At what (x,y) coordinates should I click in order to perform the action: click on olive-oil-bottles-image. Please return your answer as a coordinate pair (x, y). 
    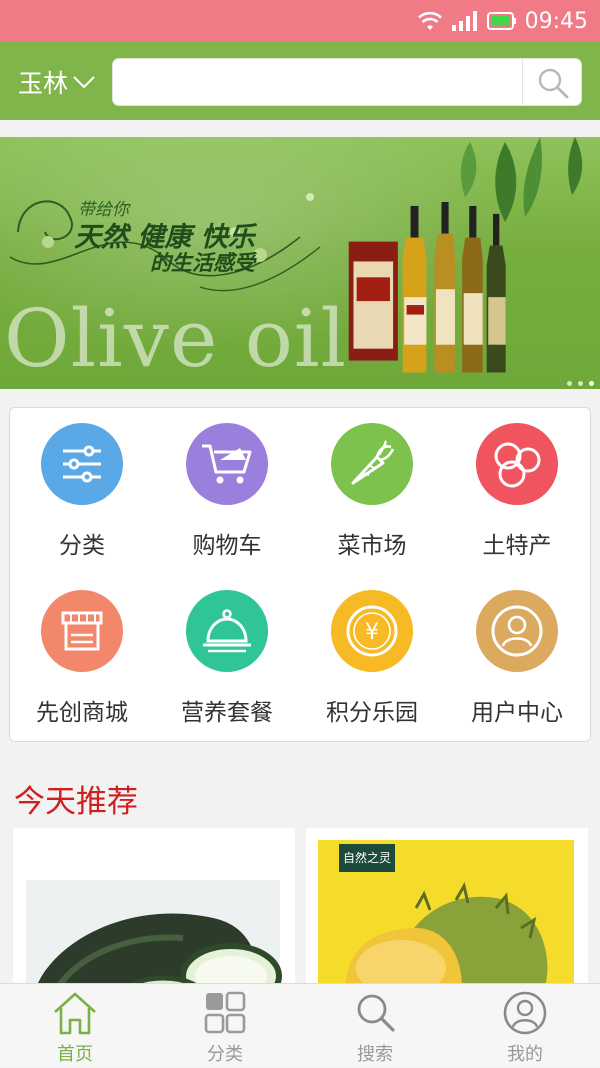
    Looking at the image, I should click on (427, 287).